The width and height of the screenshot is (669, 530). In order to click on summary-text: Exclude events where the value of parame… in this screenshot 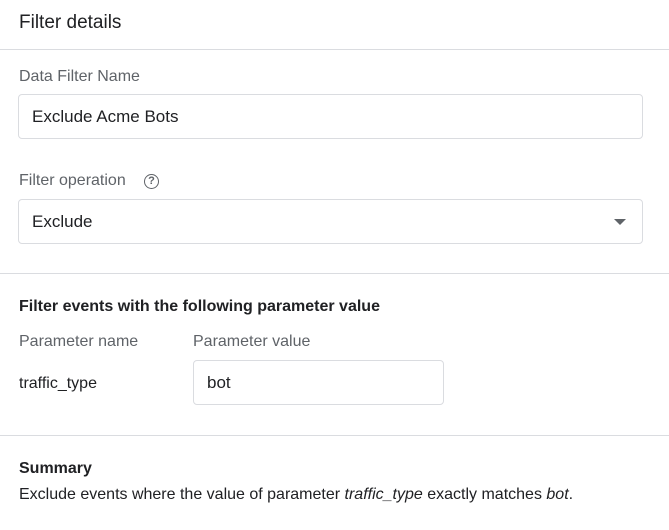, I will do `click(296, 495)`.